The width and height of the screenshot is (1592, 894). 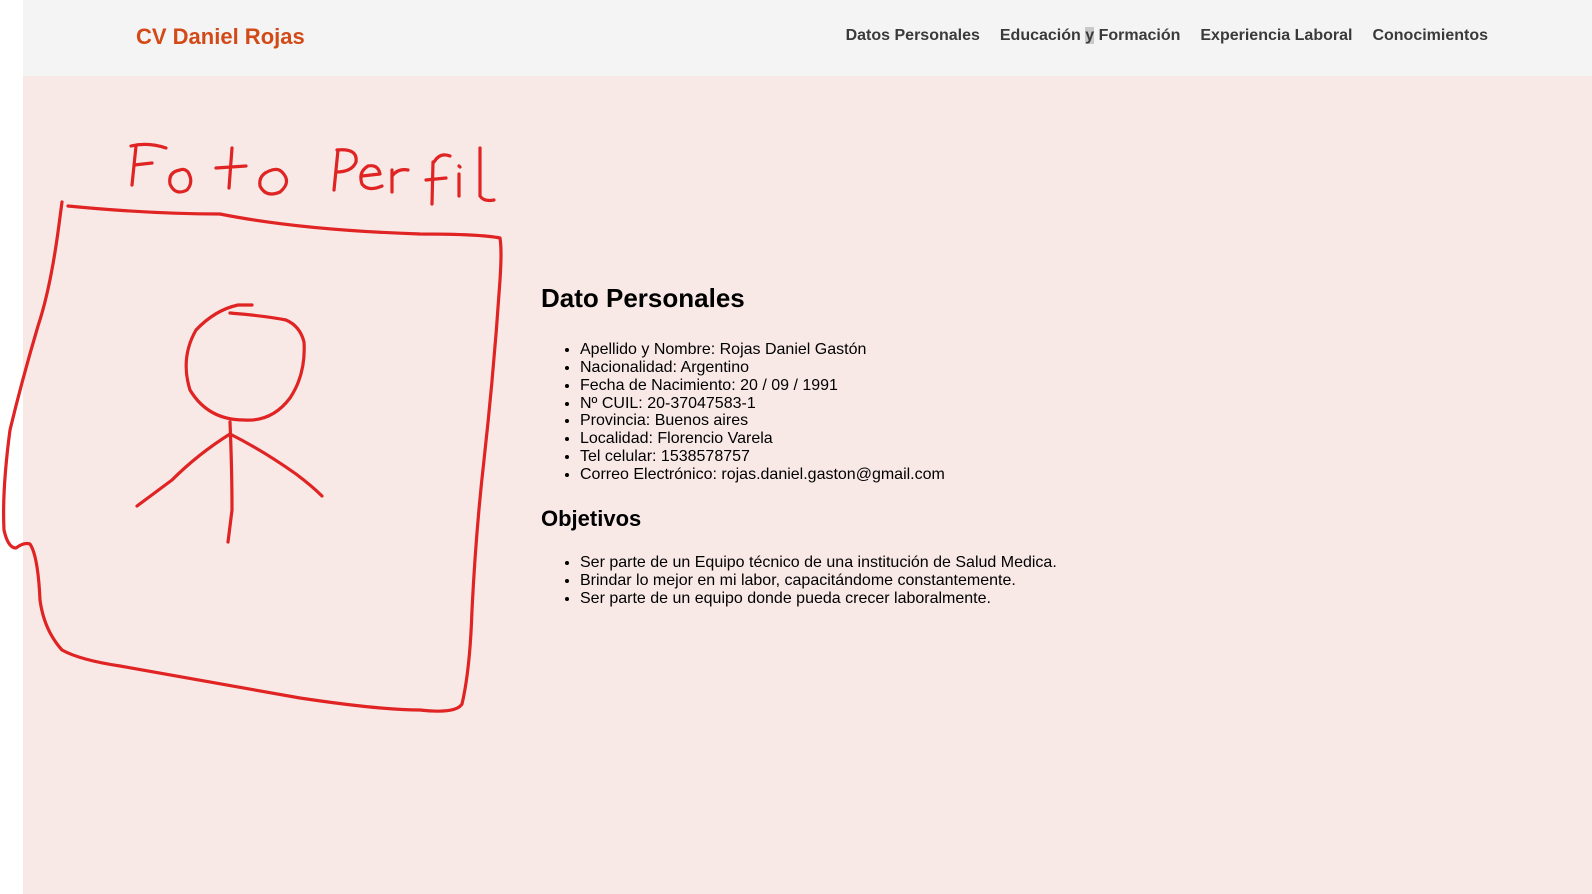 I want to click on list-item: Provincia: Buenos aires, so click(x=910, y=421).